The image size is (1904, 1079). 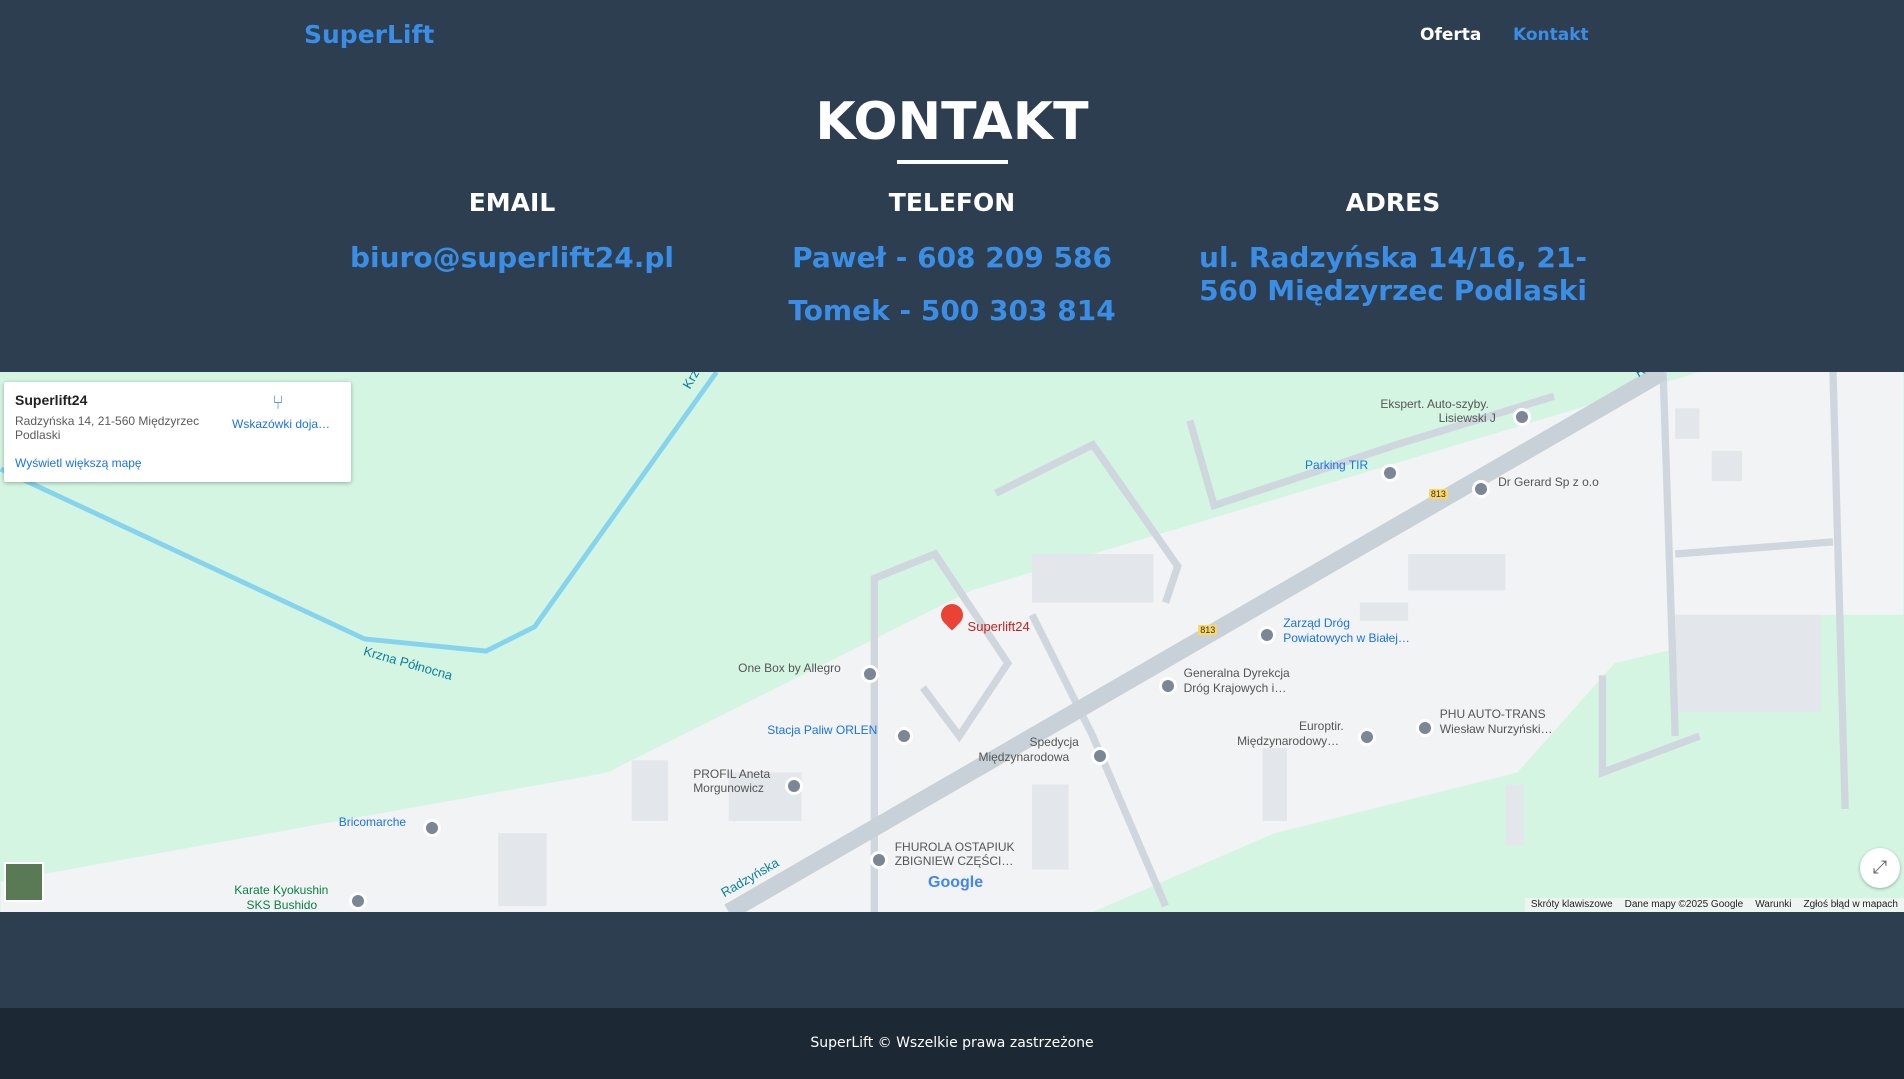 What do you see at coordinates (952, 310) in the screenshot?
I see `phone-link: Tomek - 500 303 814` at bounding box center [952, 310].